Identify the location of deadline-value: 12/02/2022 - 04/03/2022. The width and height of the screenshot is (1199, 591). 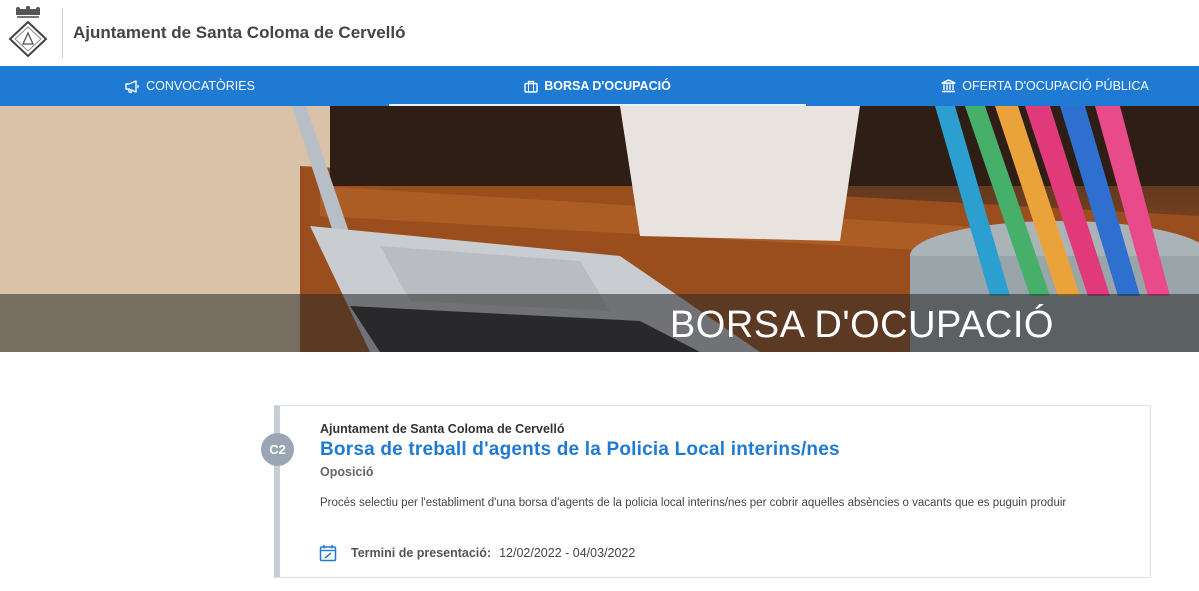
(567, 553).